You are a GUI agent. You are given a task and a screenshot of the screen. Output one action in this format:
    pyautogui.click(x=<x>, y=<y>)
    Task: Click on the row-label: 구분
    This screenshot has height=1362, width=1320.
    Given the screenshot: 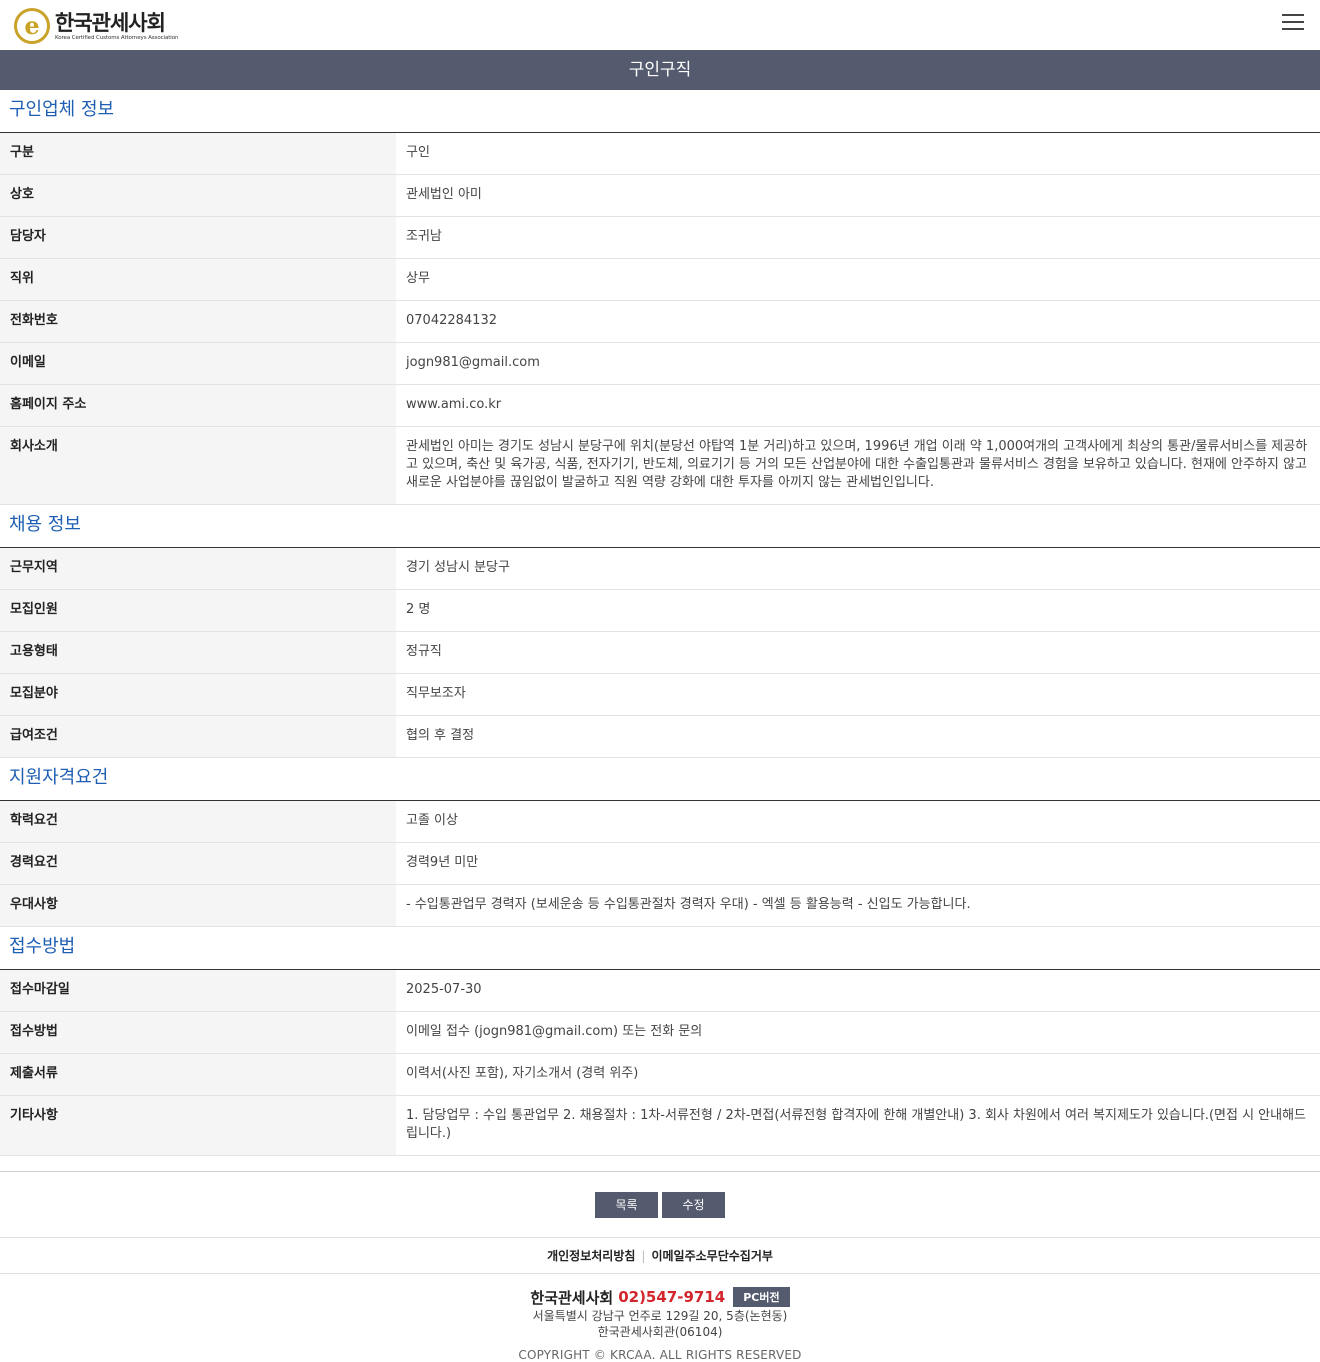 What is the action you would take?
    pyautogui.click(x=198, y=154)
    